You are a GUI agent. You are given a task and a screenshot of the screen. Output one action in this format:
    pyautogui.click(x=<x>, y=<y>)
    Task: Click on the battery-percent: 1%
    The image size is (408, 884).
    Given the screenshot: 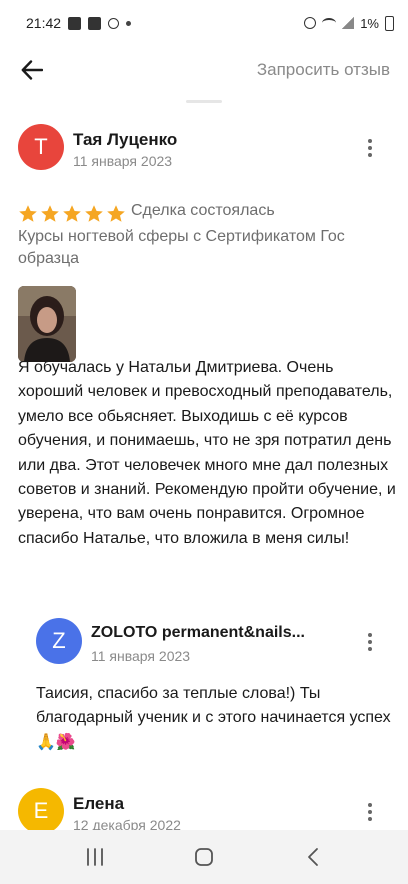 What is the action you would take?
    pyautogui.click(x=369, y=23)
    